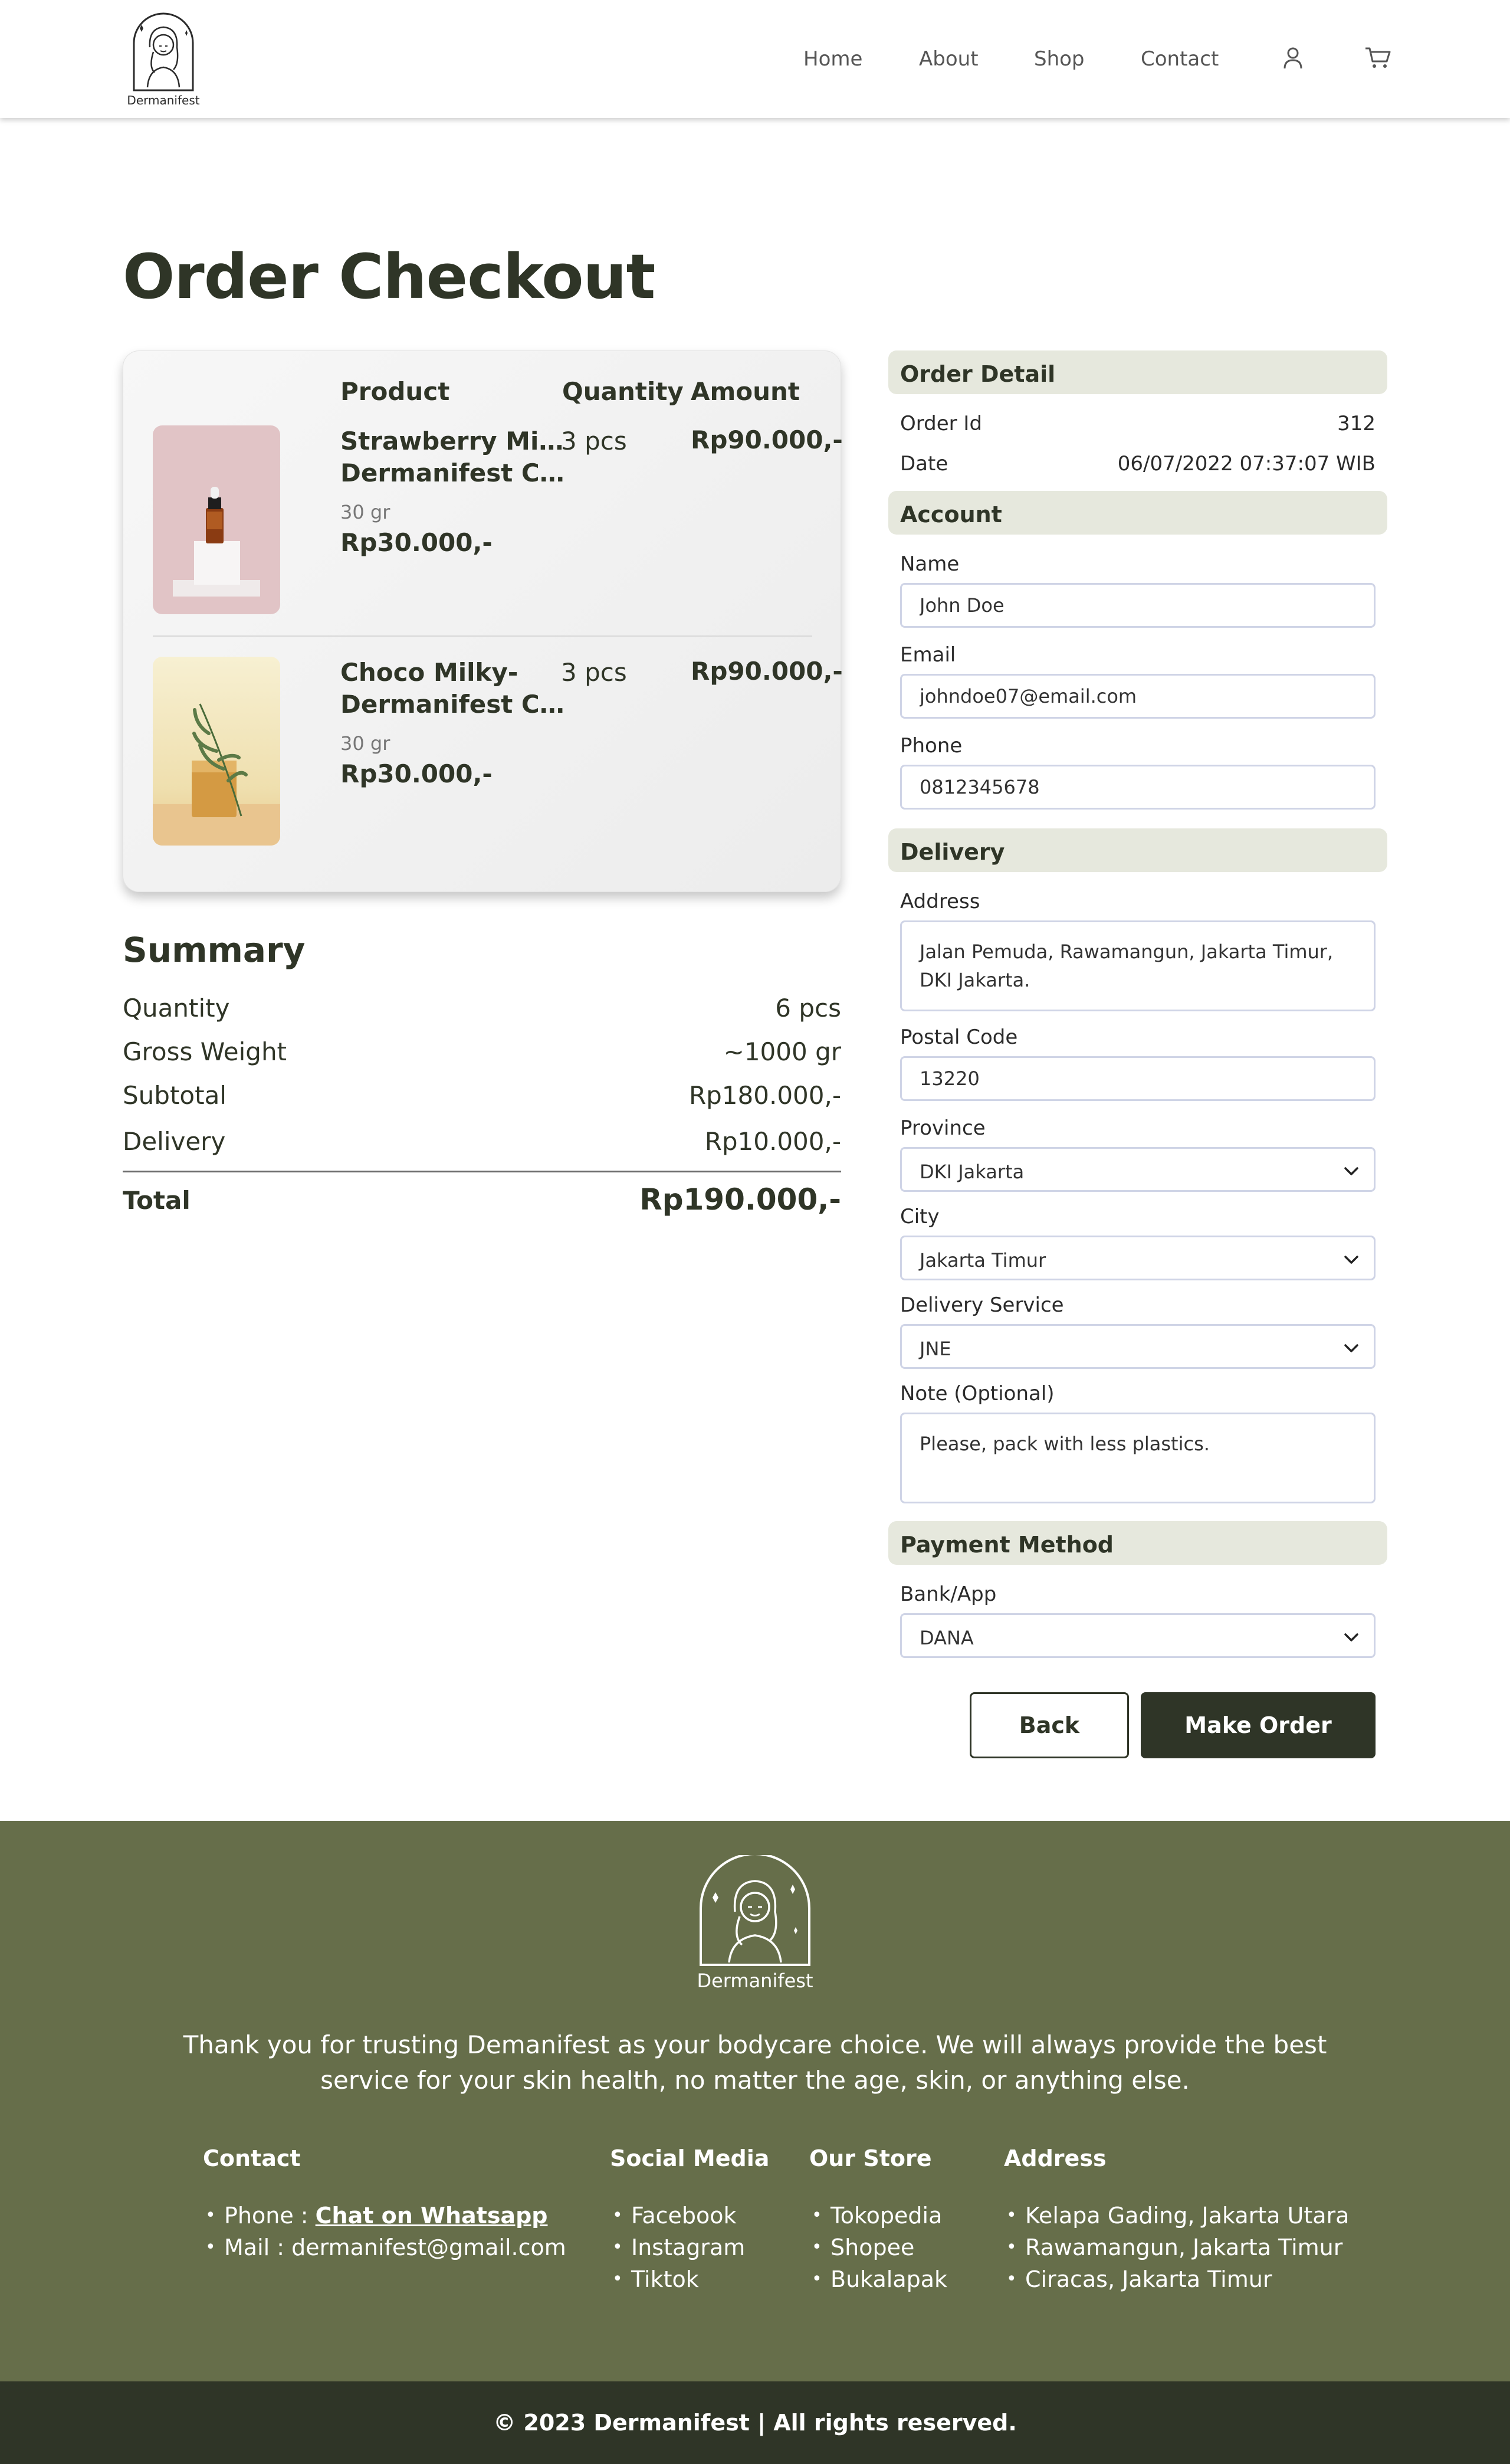 This screenshot has width=1510, height=2464. Describe the element at coordinates (684, 2216) in the screenshot. I see `social-link-facebook: Facebook` at that location.